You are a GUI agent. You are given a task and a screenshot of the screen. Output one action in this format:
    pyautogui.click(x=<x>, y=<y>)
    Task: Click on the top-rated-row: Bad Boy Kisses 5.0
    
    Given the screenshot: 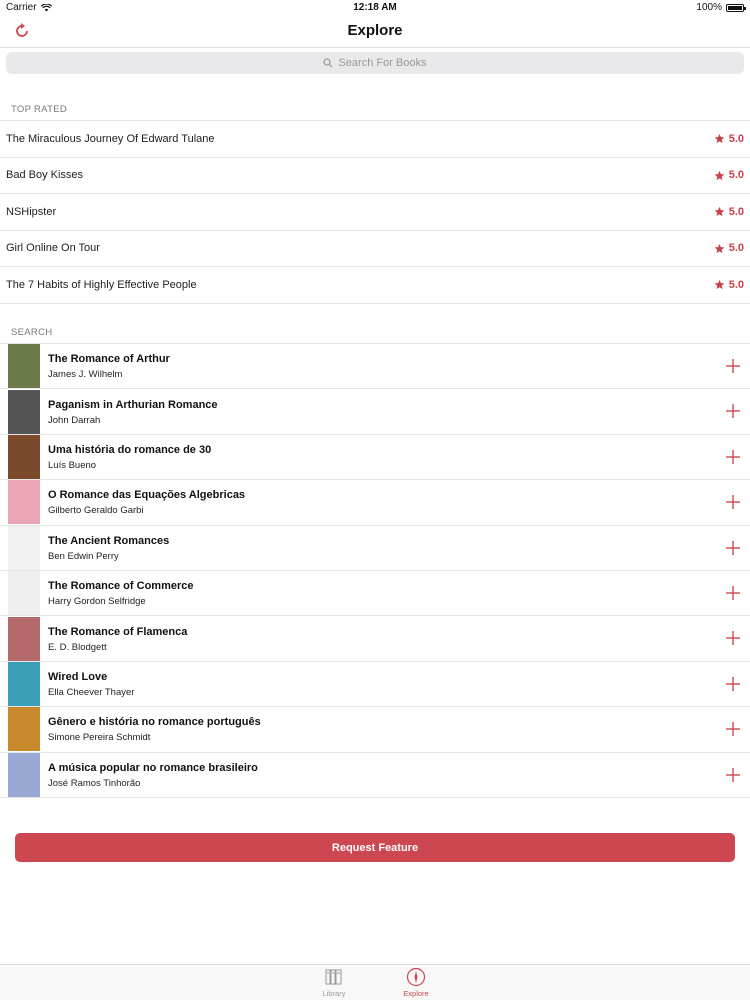 What is the action you would take?
    pyautogui.click(x=375, y=176)
    